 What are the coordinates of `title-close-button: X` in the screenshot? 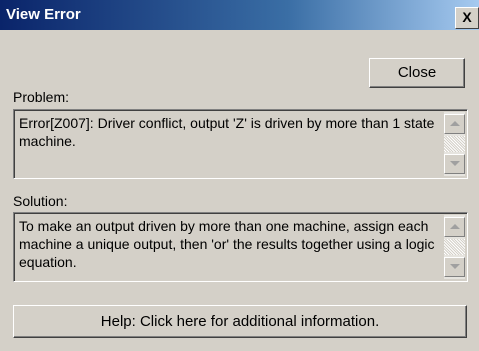 It's located at (467, 18).